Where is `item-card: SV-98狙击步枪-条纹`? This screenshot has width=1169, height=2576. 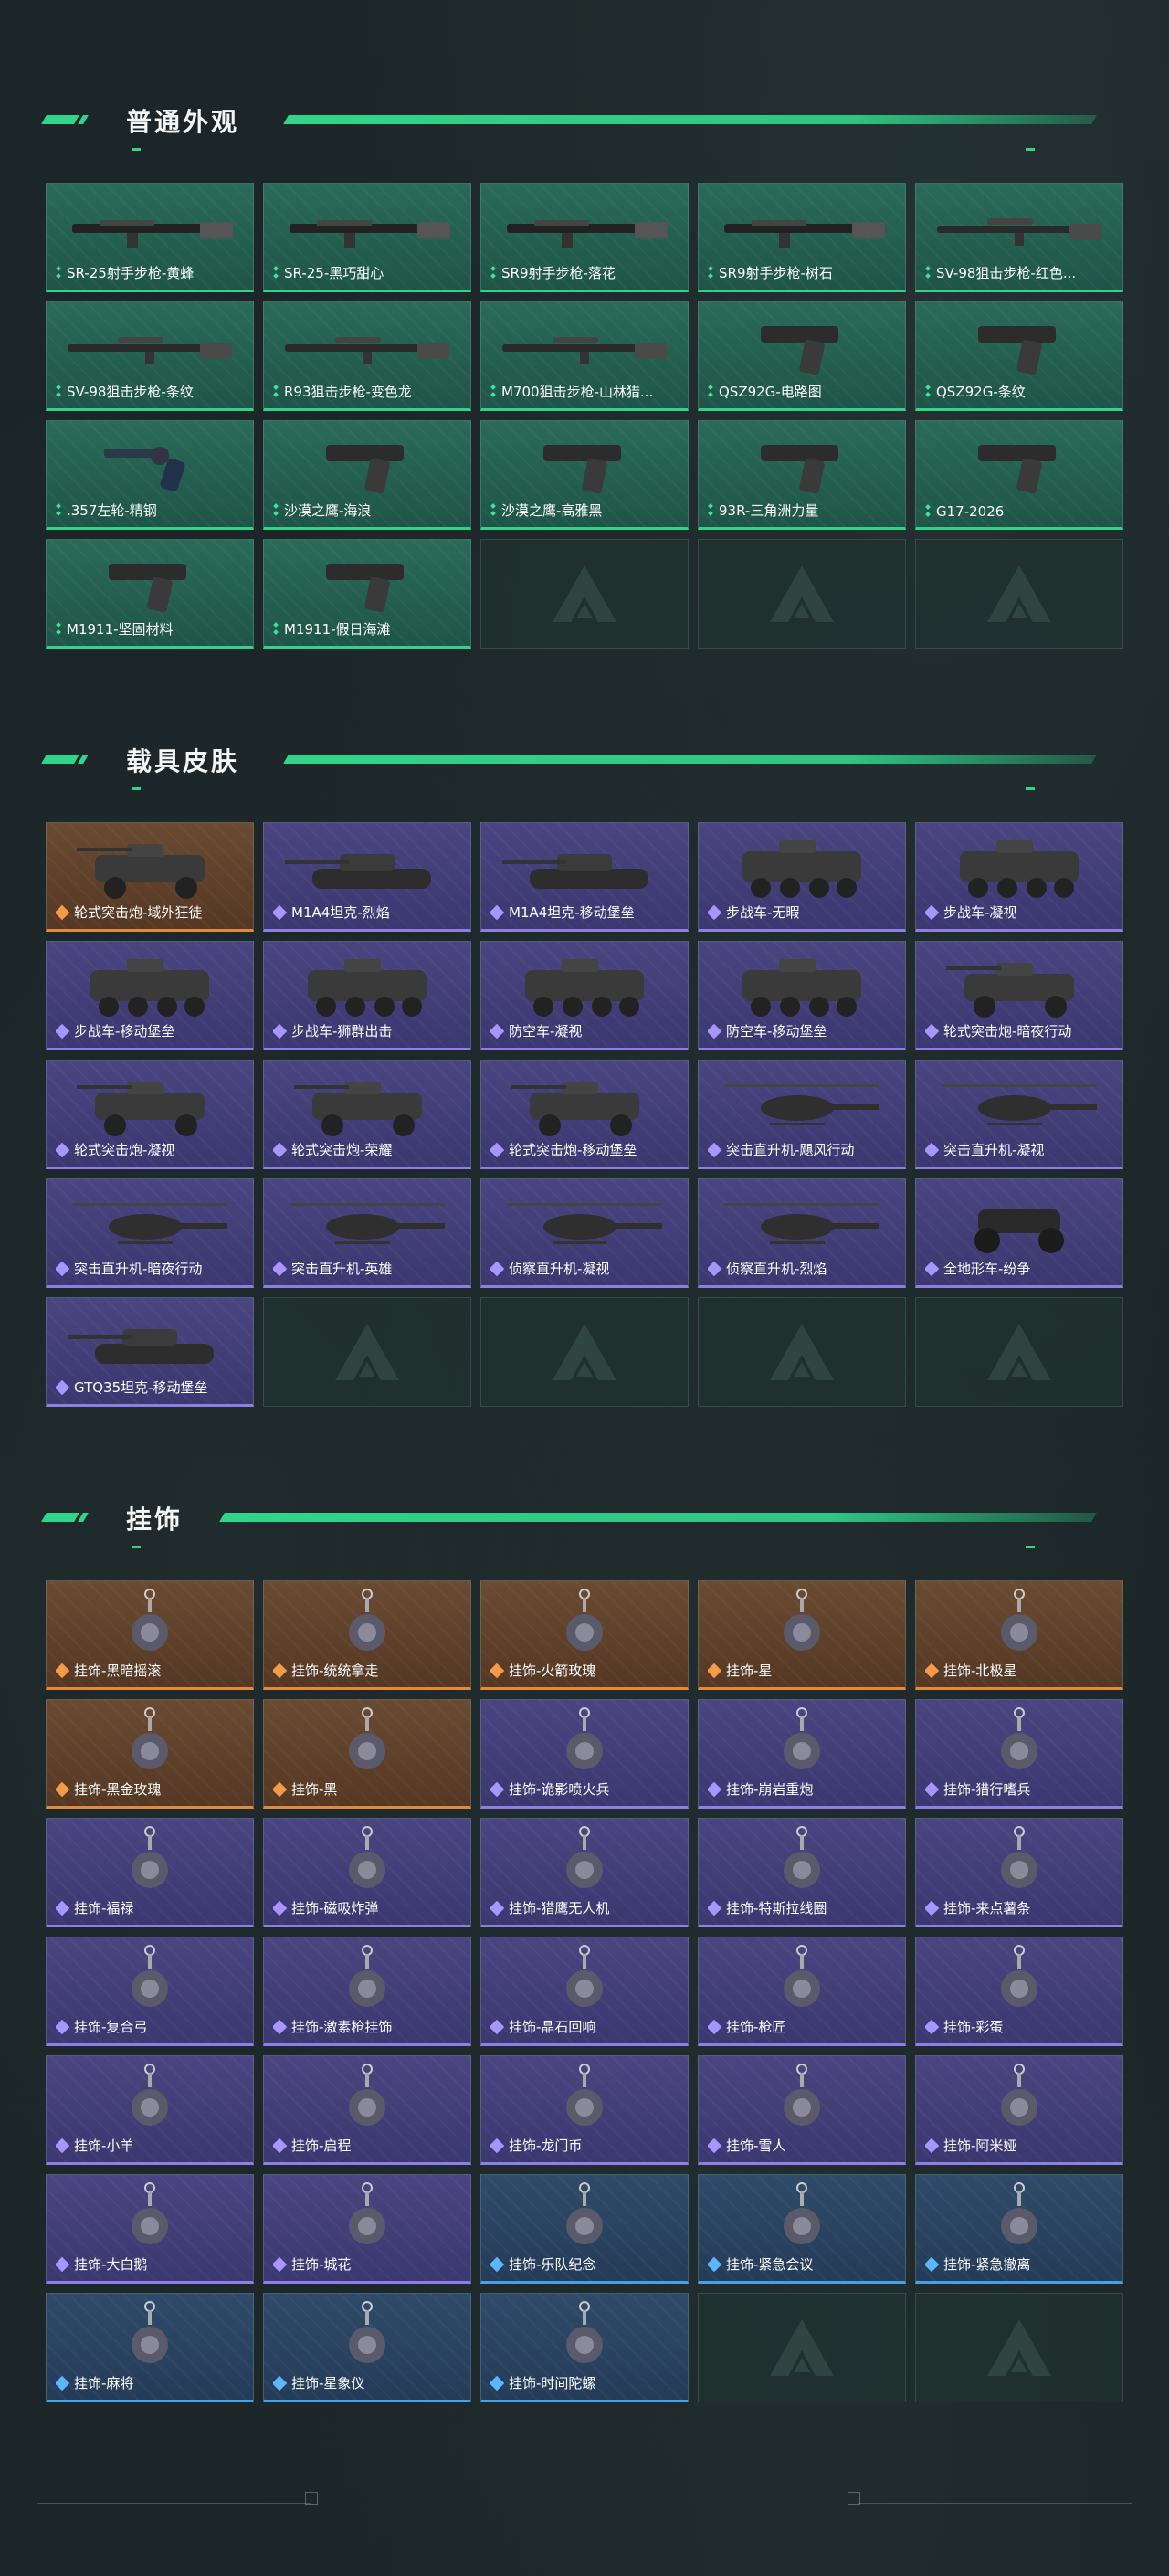 item-card: SV-98狙击步枪-条纹 is located at coordinates (150, 356).